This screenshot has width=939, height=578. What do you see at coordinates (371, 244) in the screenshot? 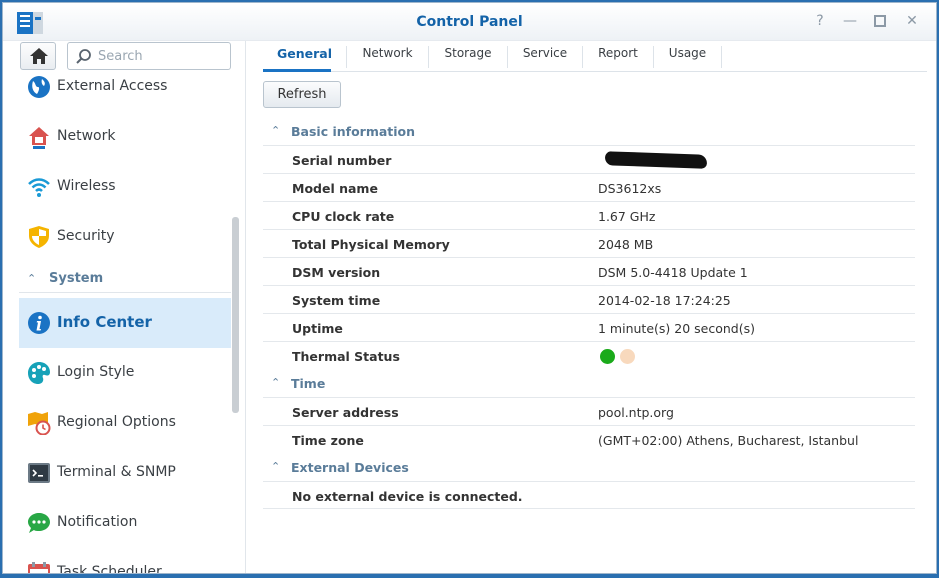
I see `row-key: Total Physical Memory` at bounding box center [371, 244].